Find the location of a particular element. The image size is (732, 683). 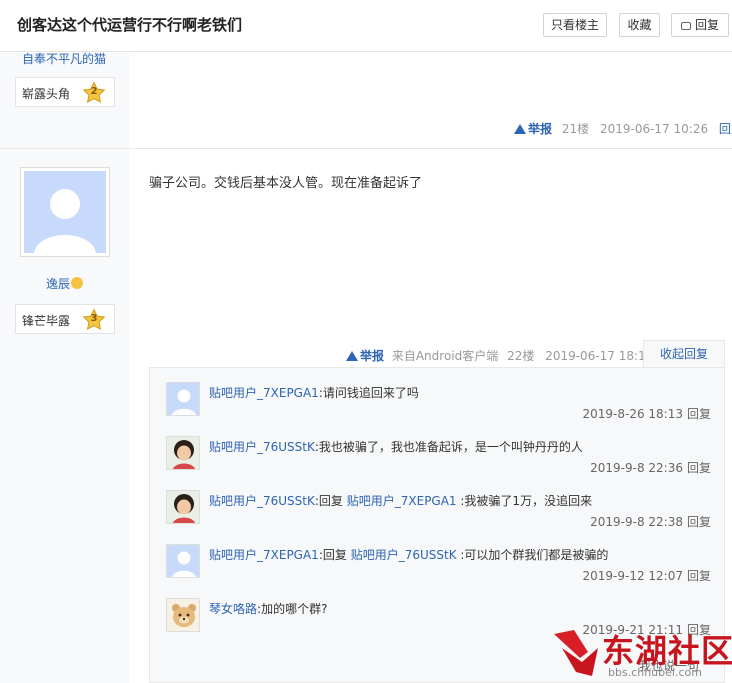

comment-icon is located at coordinates (685, 26).